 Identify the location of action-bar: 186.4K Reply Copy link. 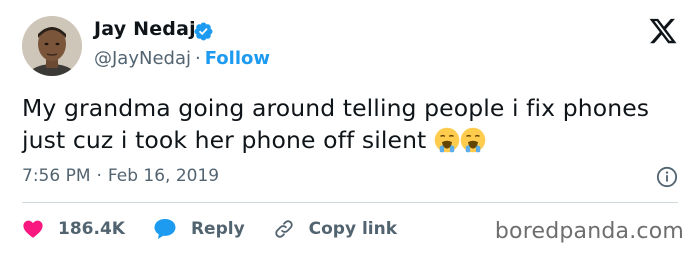
(223, 229).